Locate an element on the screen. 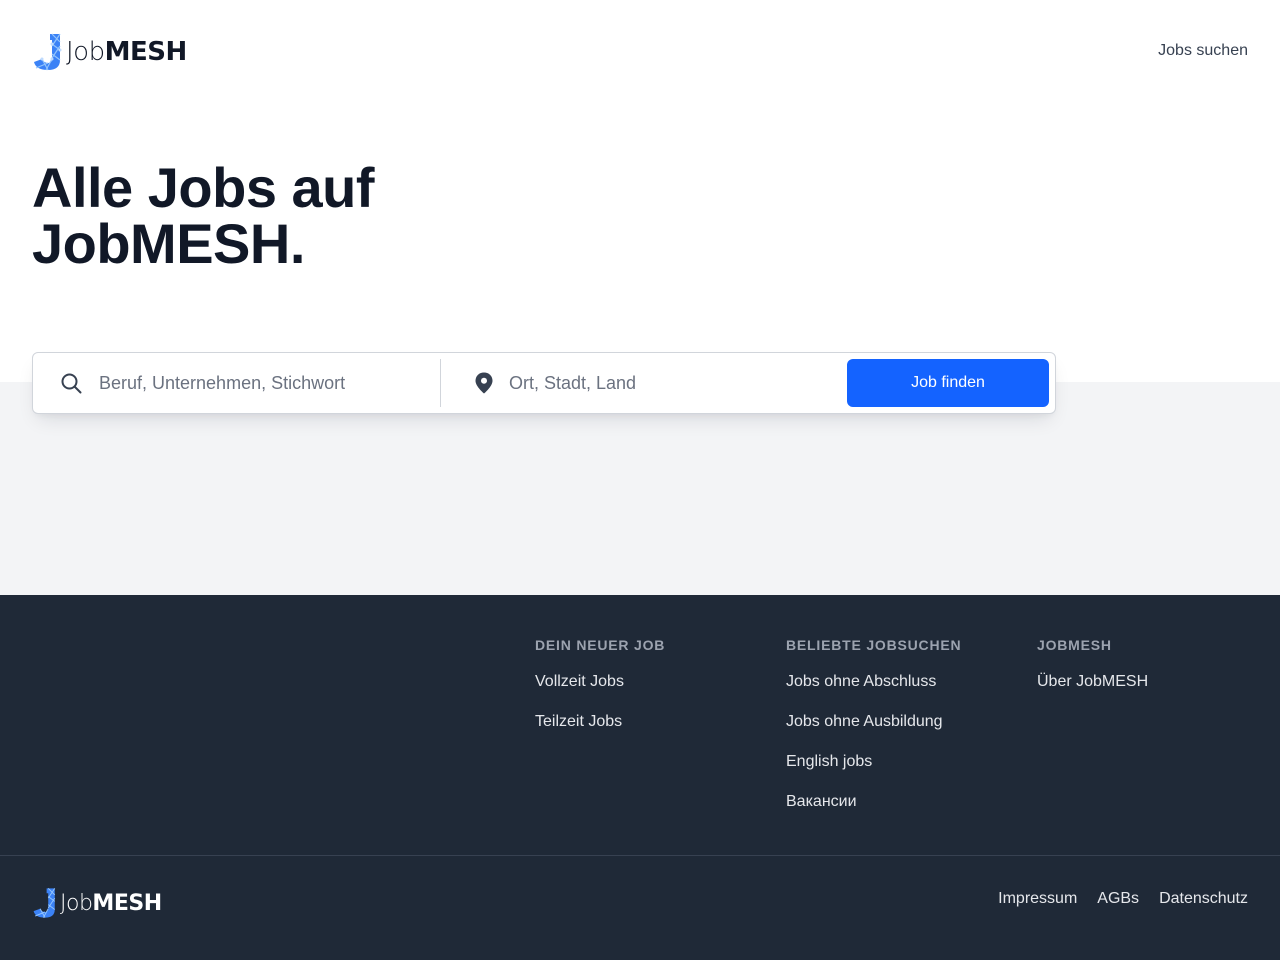 The height and width of the screenshot is (960, 1280). footer-column-jobmesh: JOBMESH Über JobMESH is located at coordinates (1092, 675).